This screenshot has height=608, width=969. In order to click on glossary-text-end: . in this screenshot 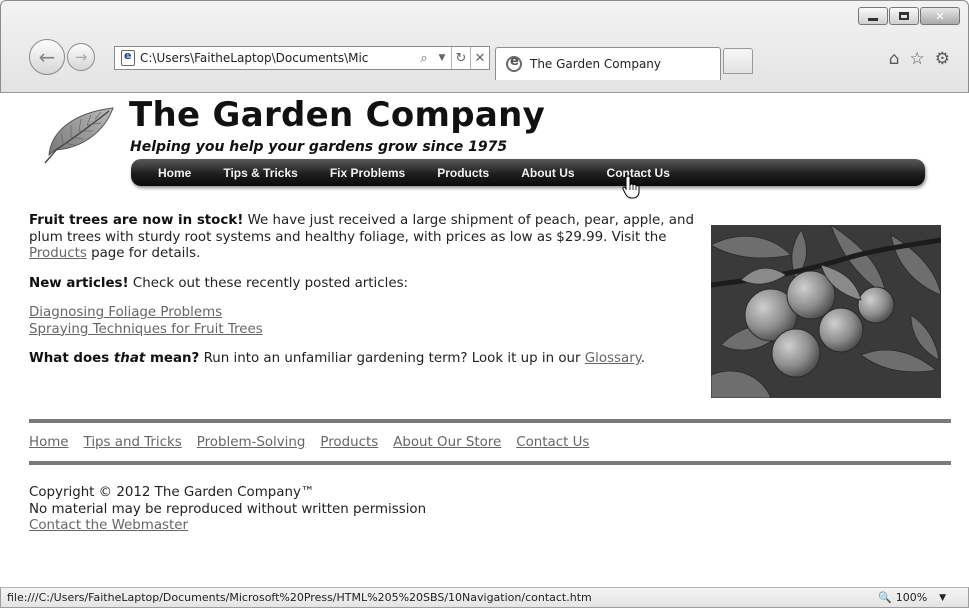, I will do `click(642, 358)`.